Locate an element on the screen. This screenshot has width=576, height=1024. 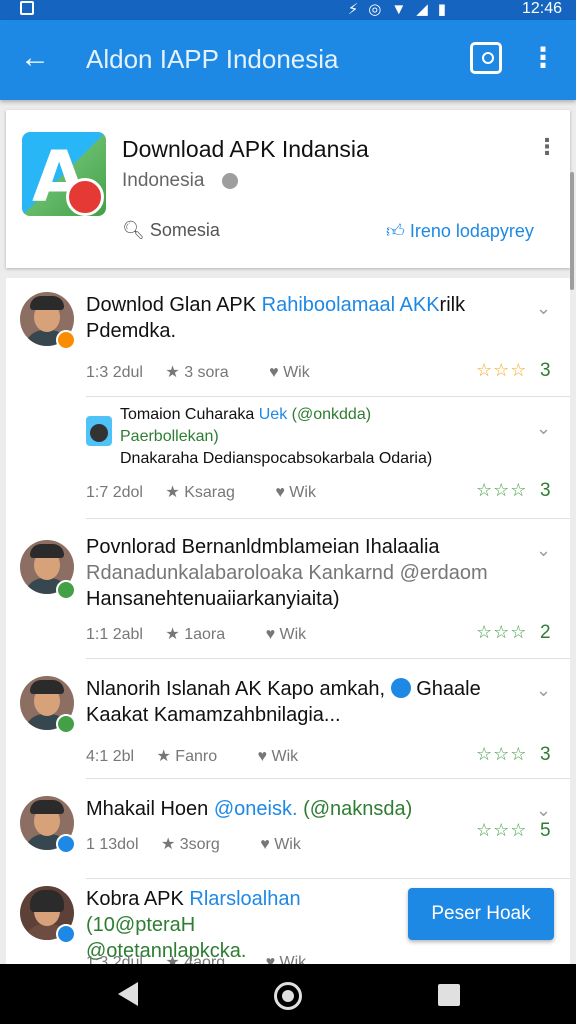
more-options-icon: ⋮ is located at coordinates (543, 58).